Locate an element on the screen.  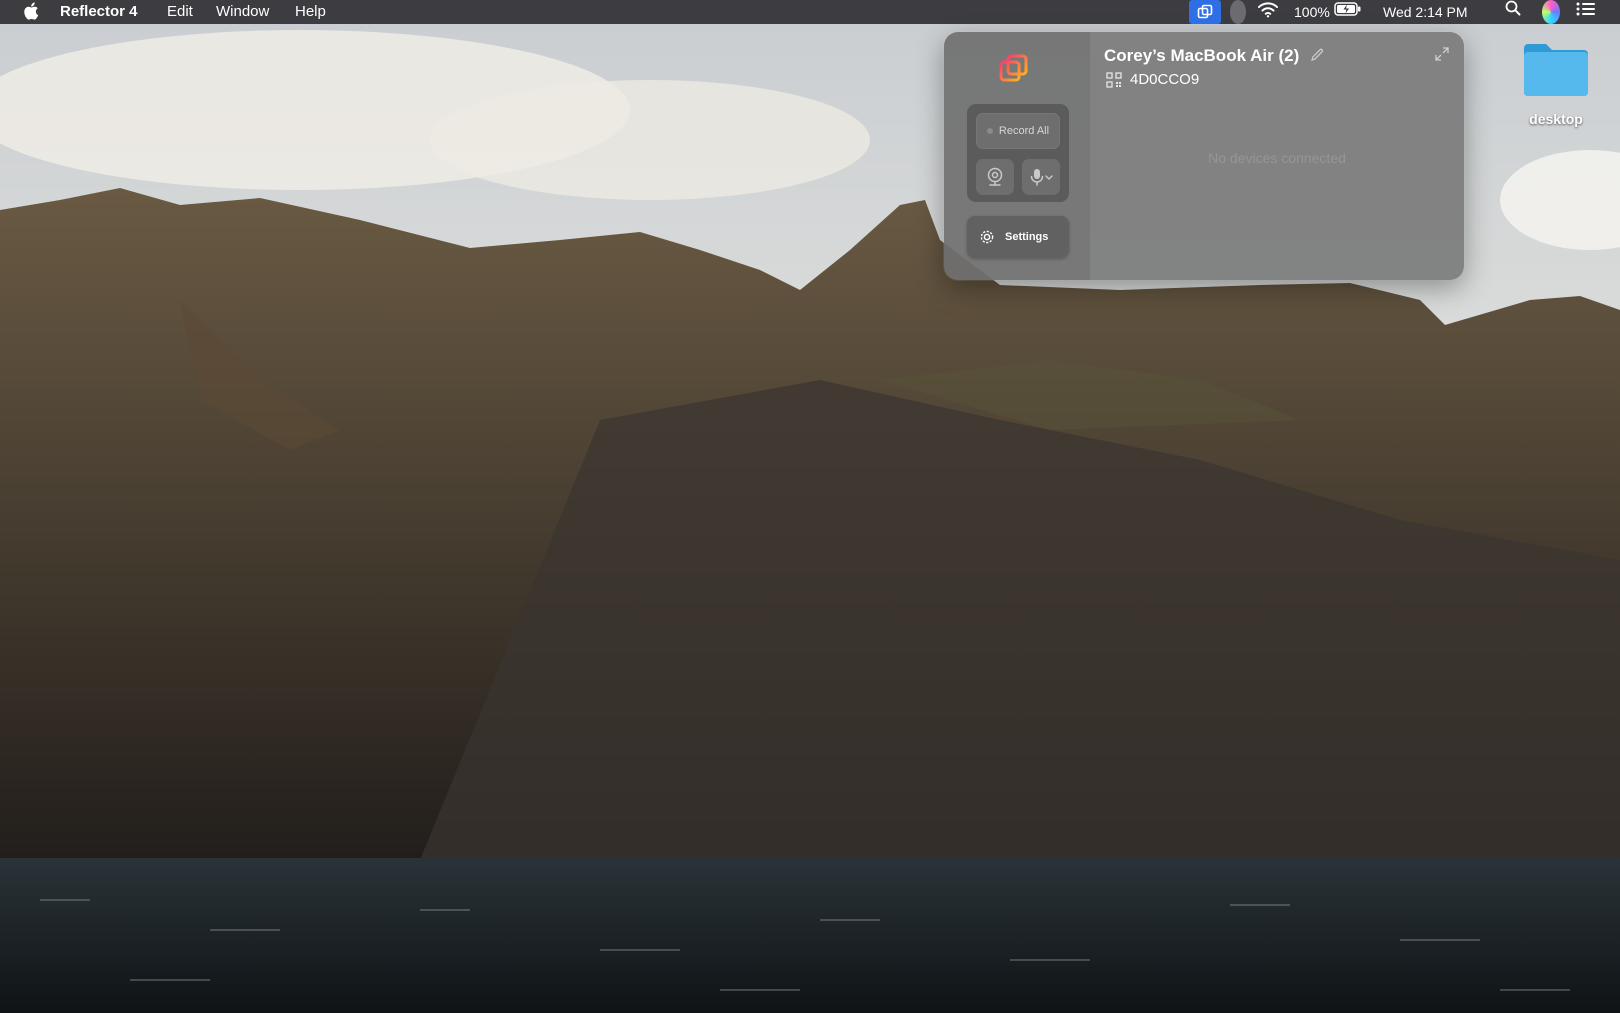
microphone-button is located at coordinates (1041, 177).